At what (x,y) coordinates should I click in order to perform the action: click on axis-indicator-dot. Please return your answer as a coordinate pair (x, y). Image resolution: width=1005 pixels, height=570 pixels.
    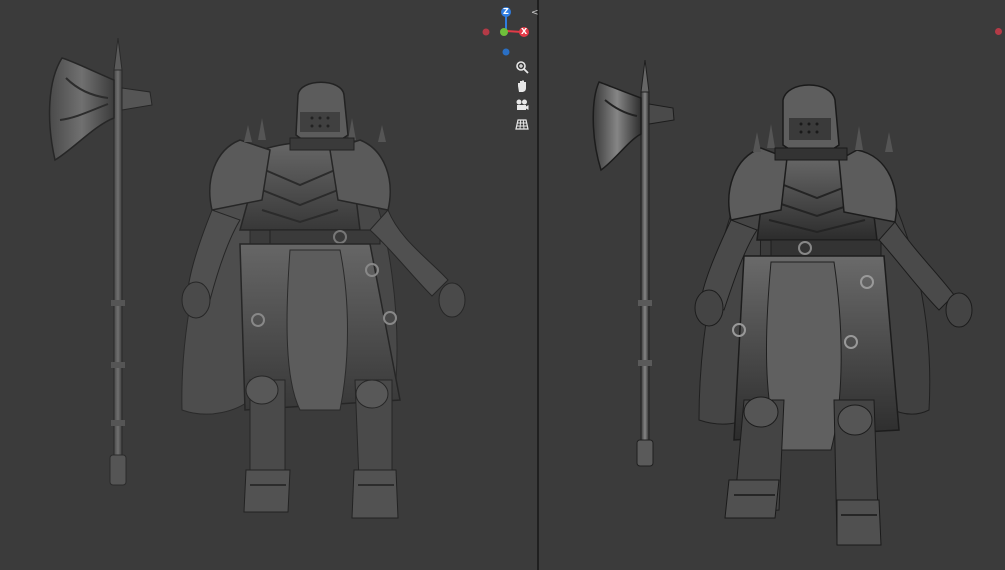
    Looking at the image, I should click on (998, 31).